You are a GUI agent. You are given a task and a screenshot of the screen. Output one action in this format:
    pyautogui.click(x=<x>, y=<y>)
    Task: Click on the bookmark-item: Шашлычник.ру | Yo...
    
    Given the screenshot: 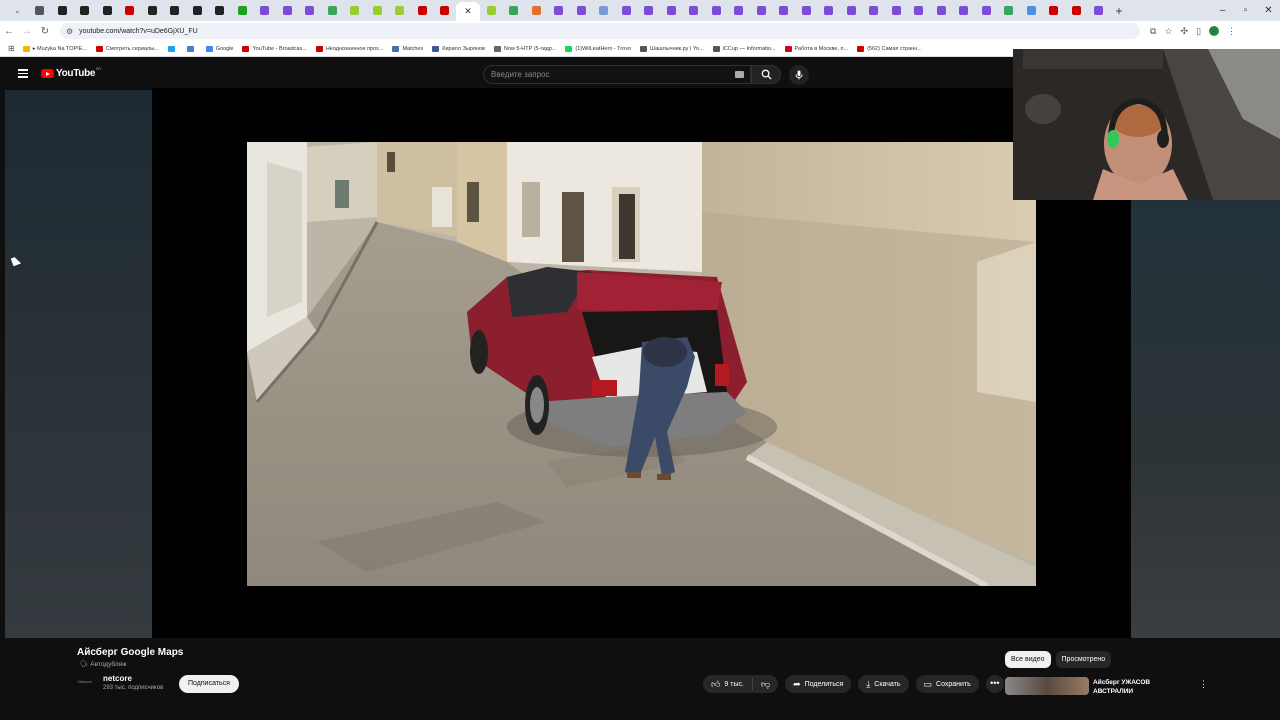 What is the action you would take?
    pyautogui.click(x=672, y=48)
    